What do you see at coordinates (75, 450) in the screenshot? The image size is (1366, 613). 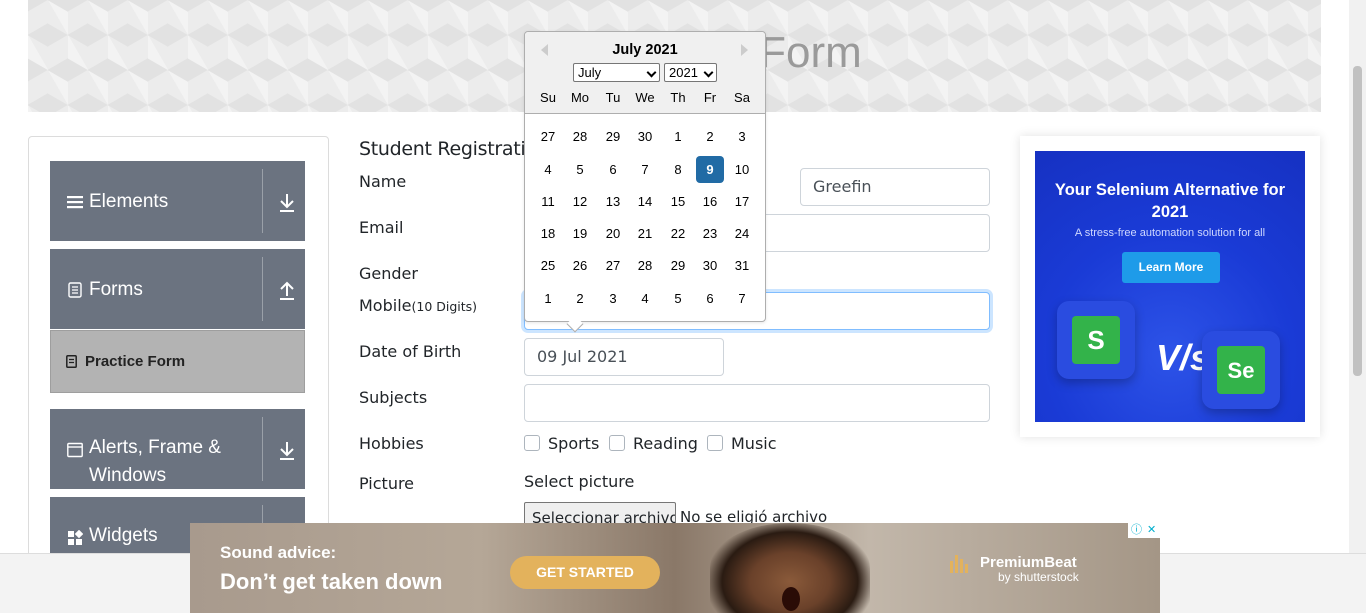 I see `window-icon` at bounding box center [75, 450].